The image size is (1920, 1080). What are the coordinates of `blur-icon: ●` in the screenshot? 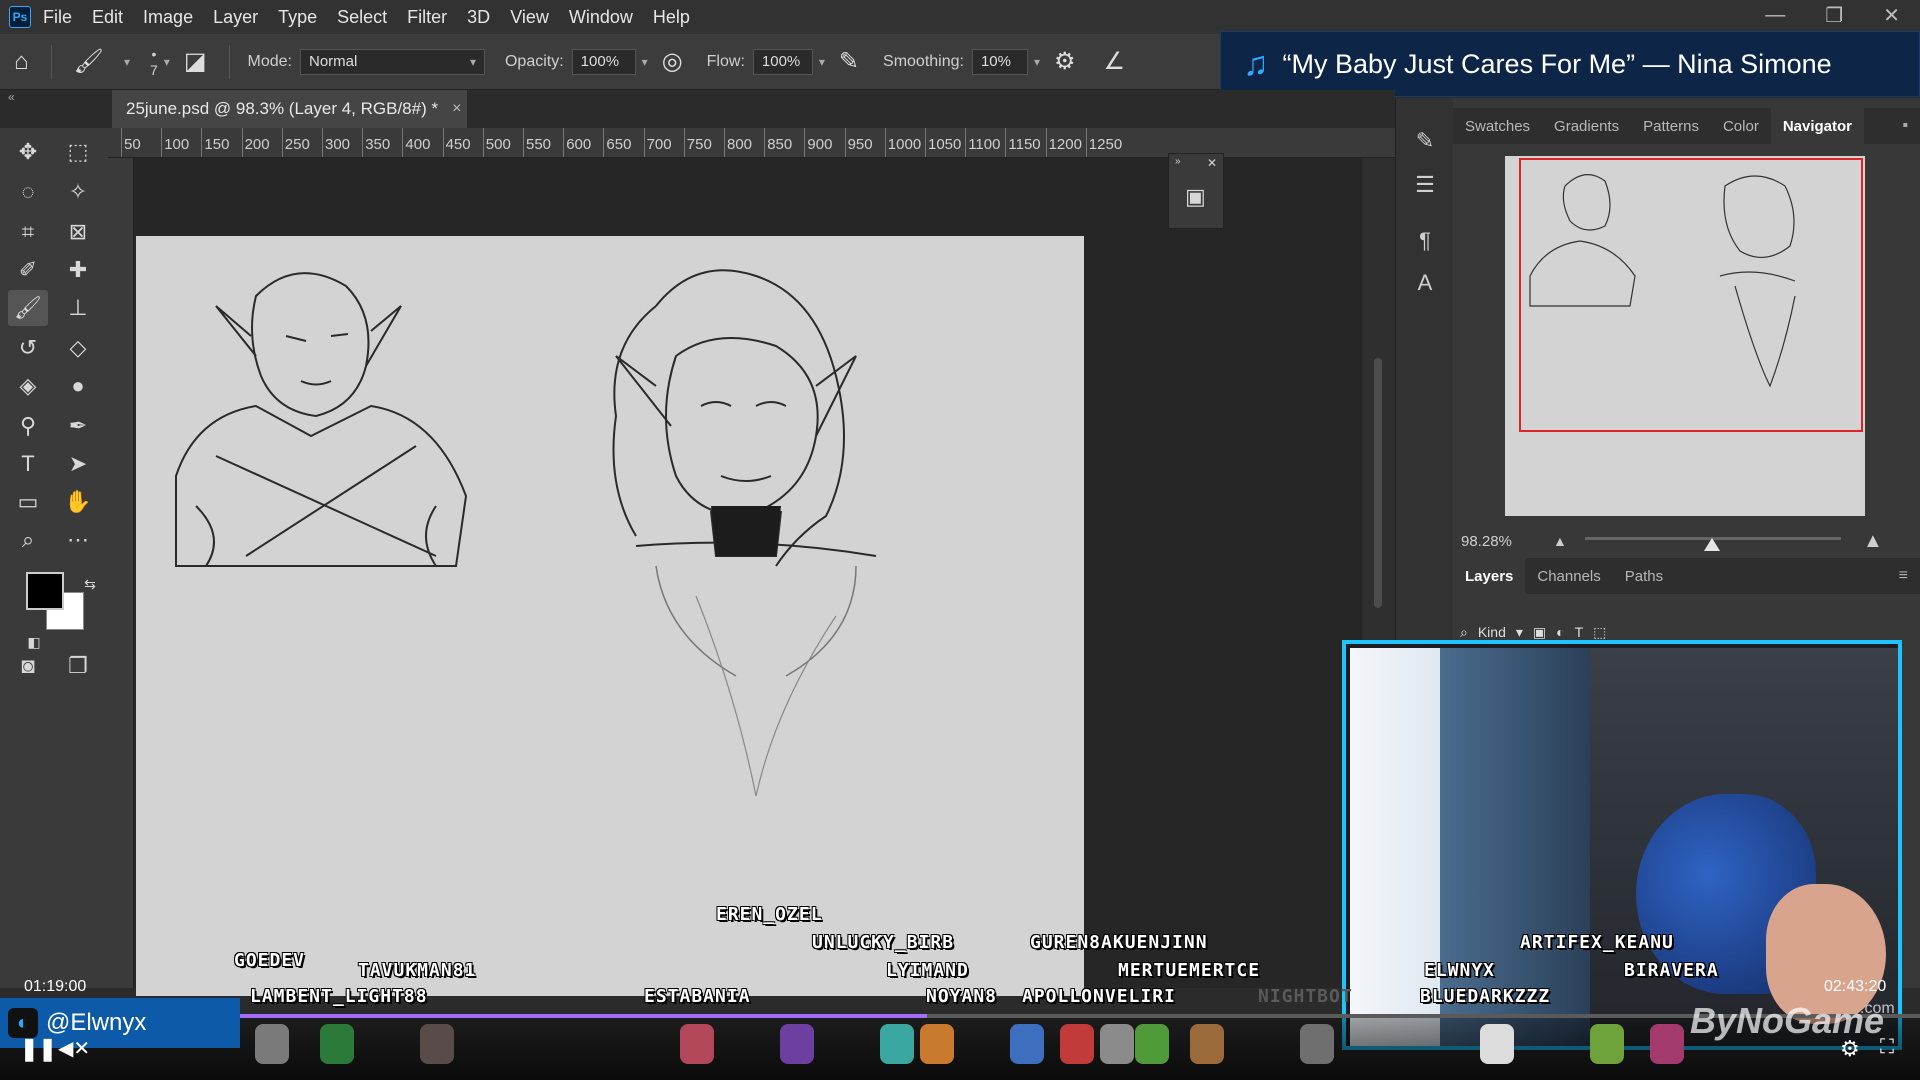 It's located at (78, 386).